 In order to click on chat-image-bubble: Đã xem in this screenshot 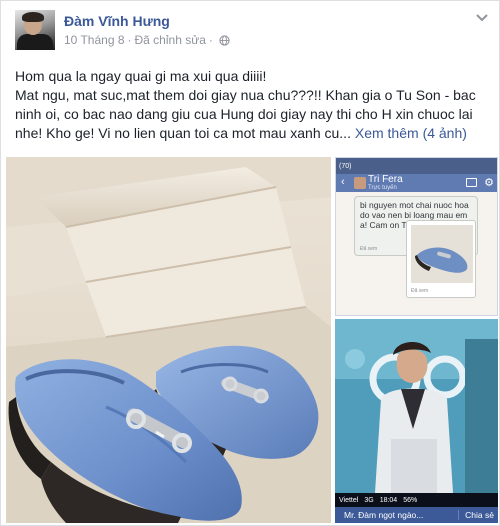, I will do `click(441, 259)`.